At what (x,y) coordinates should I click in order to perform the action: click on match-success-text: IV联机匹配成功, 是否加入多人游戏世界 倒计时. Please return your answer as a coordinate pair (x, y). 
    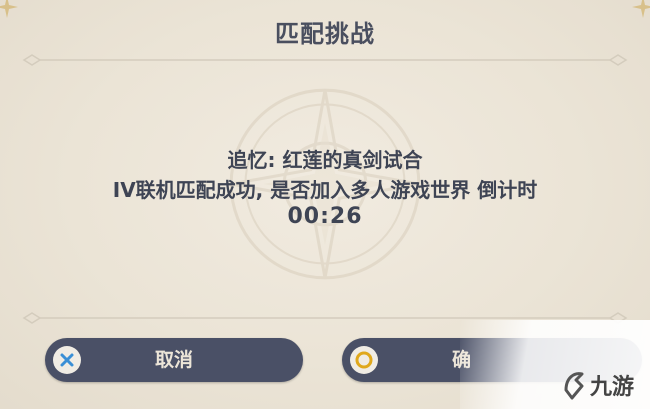
    Looking at the image, I should click on (325, 190).